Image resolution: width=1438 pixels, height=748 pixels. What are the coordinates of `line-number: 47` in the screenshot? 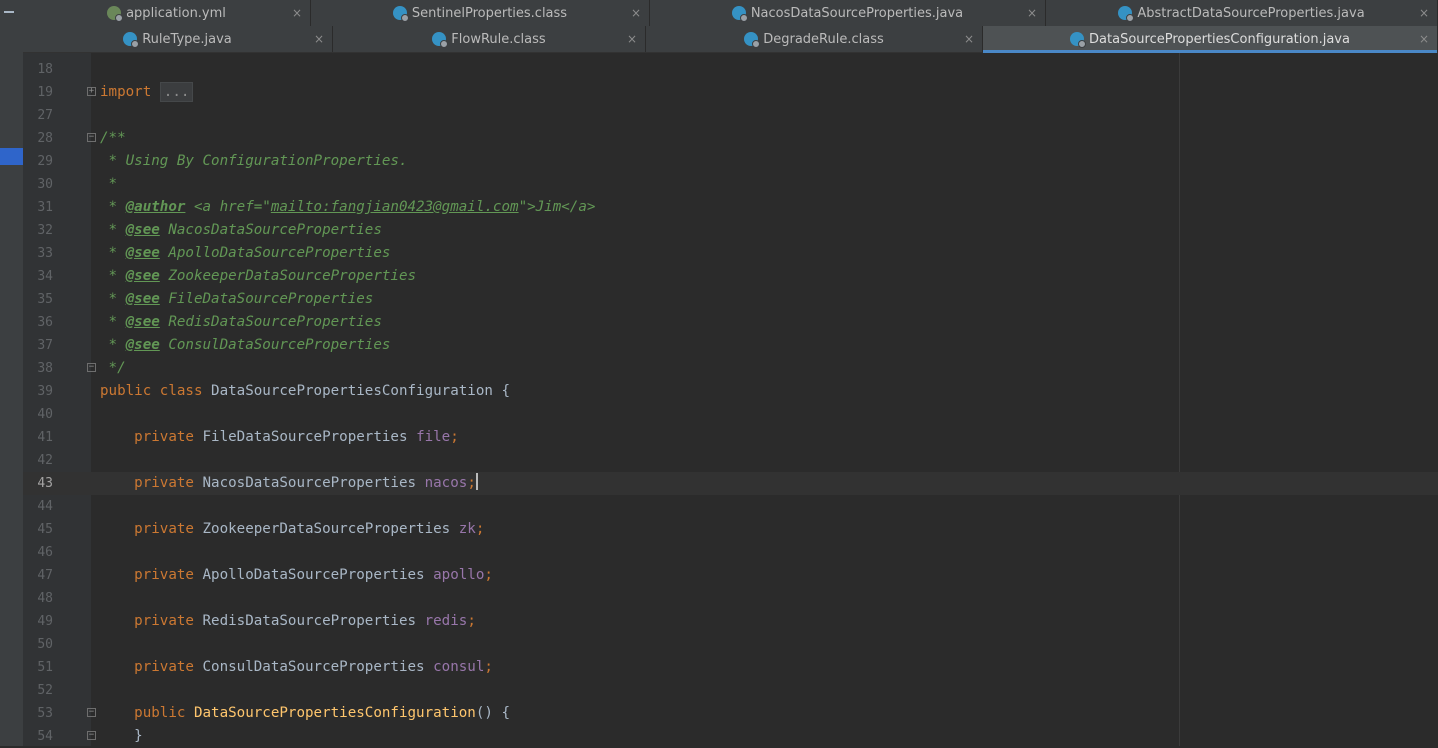 It's located at (45, 575).